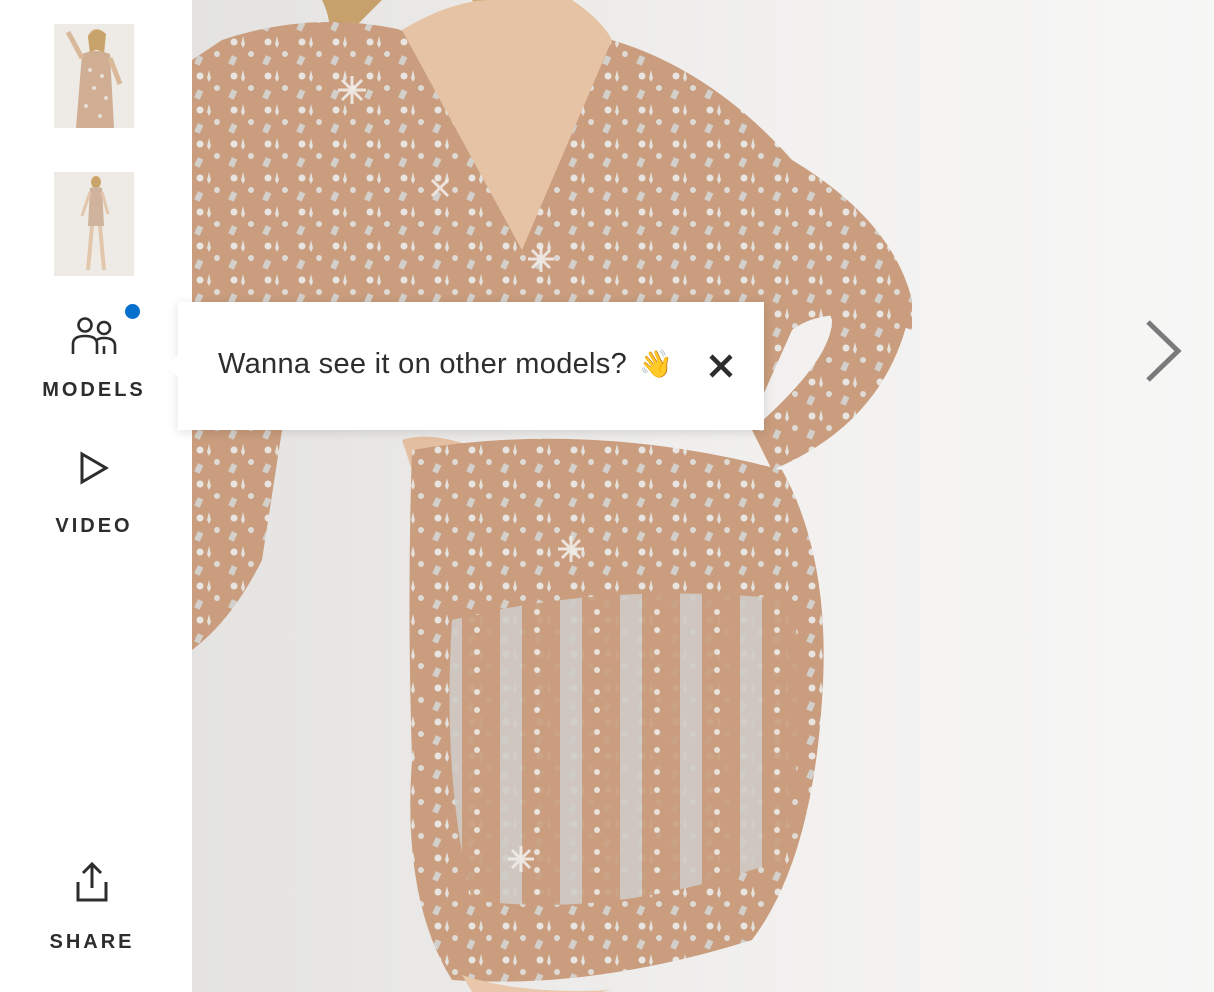 This screenshot has width=1214, height=992. I want to click on tooltip-message: Wanna see it on other models? 👋, so click(445, 364).